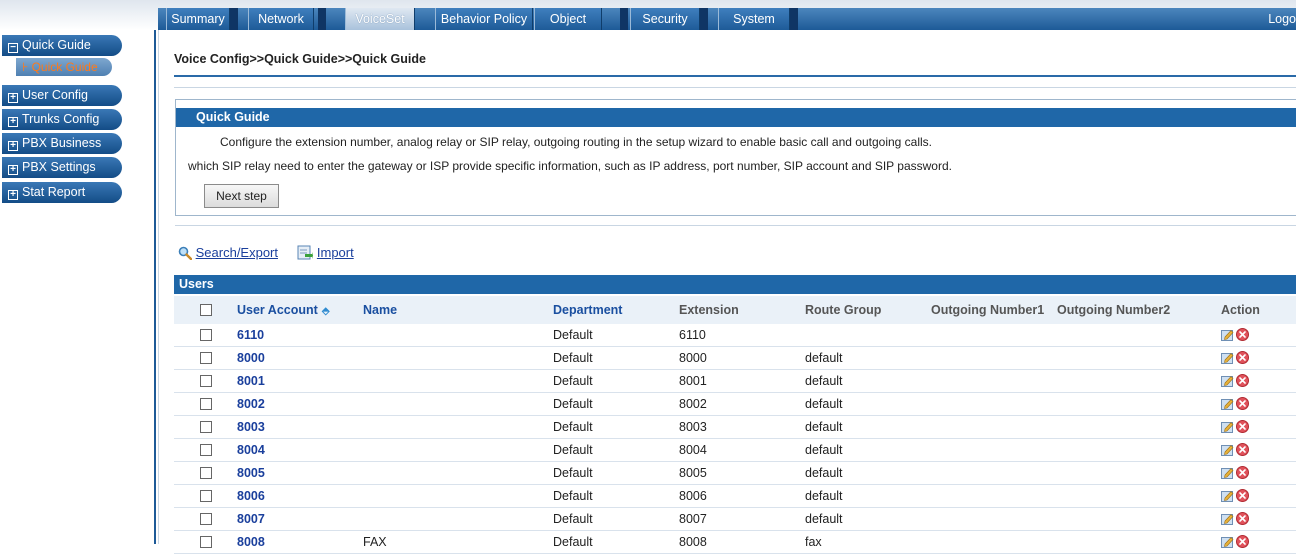  I want to click on tab-voiceset: VoiceSet, so click(380, 19).